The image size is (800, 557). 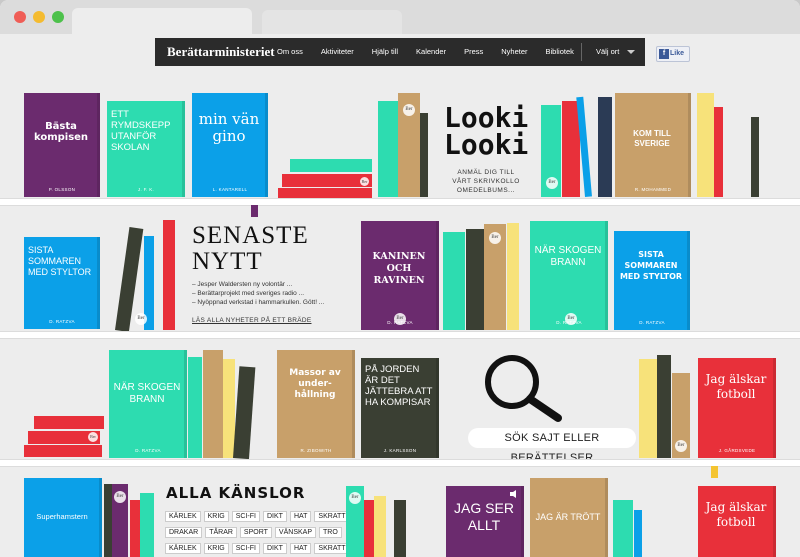 What do you see at coordinates (473, 51) in the screenshot?
I see `nav-item-press: Press` at bounding box center [473, 51].